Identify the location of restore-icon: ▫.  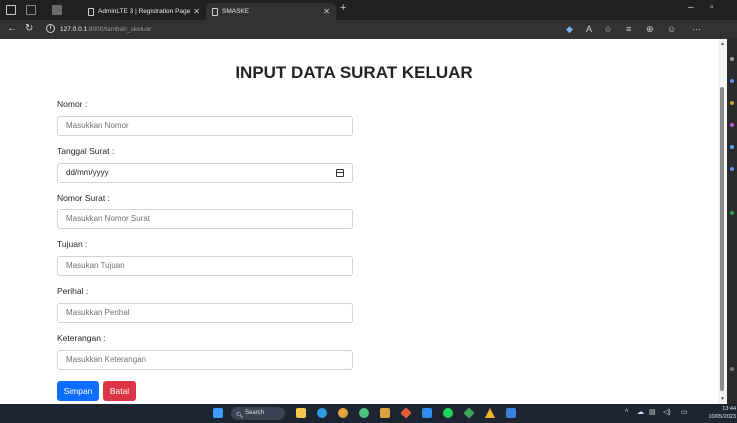
(712, 7).